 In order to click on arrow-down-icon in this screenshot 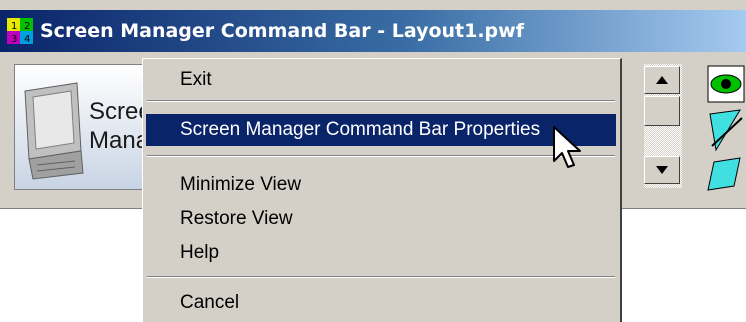, I will do `click(662, 170)`.